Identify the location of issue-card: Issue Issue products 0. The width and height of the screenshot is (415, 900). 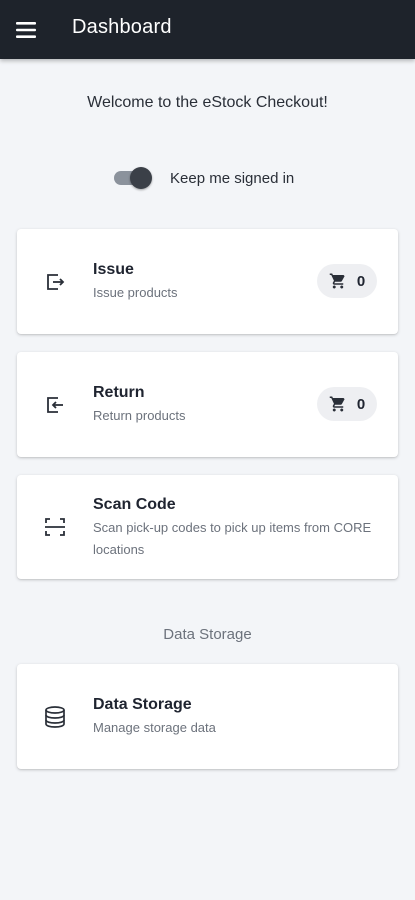
(207, 281).